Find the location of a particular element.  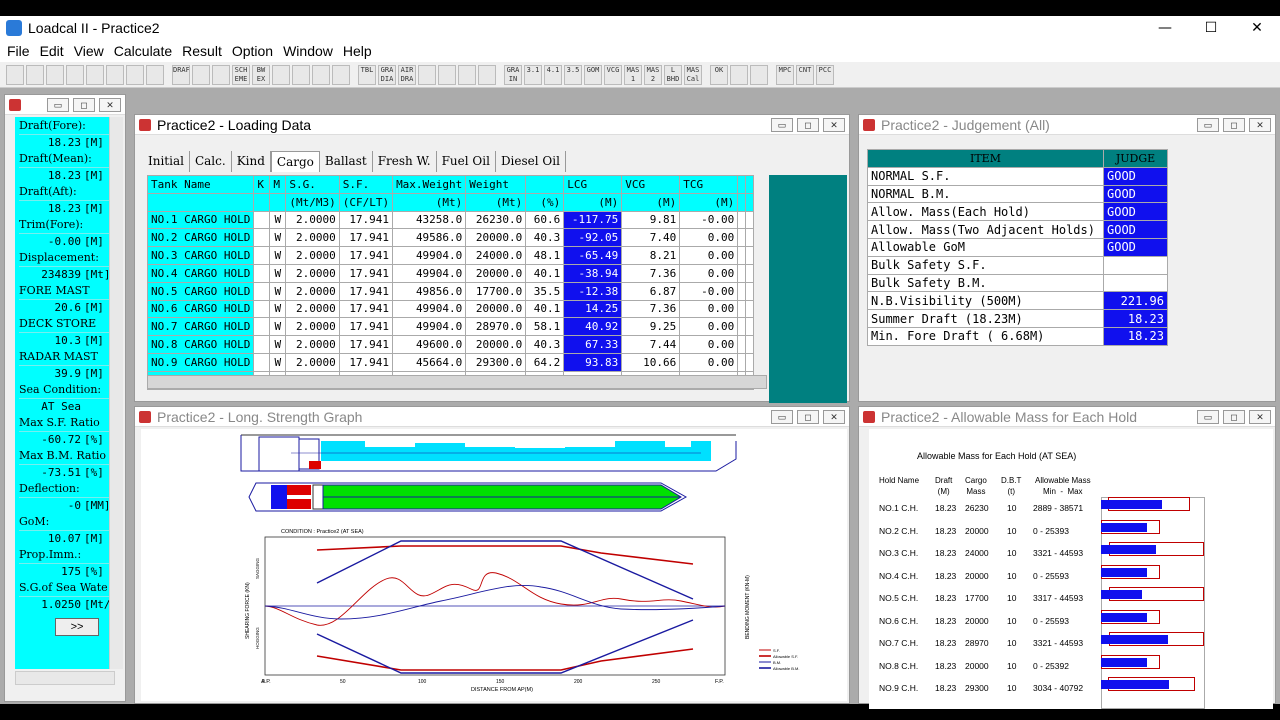

table-cell: 67.33 is located at coordinates (593, 344).